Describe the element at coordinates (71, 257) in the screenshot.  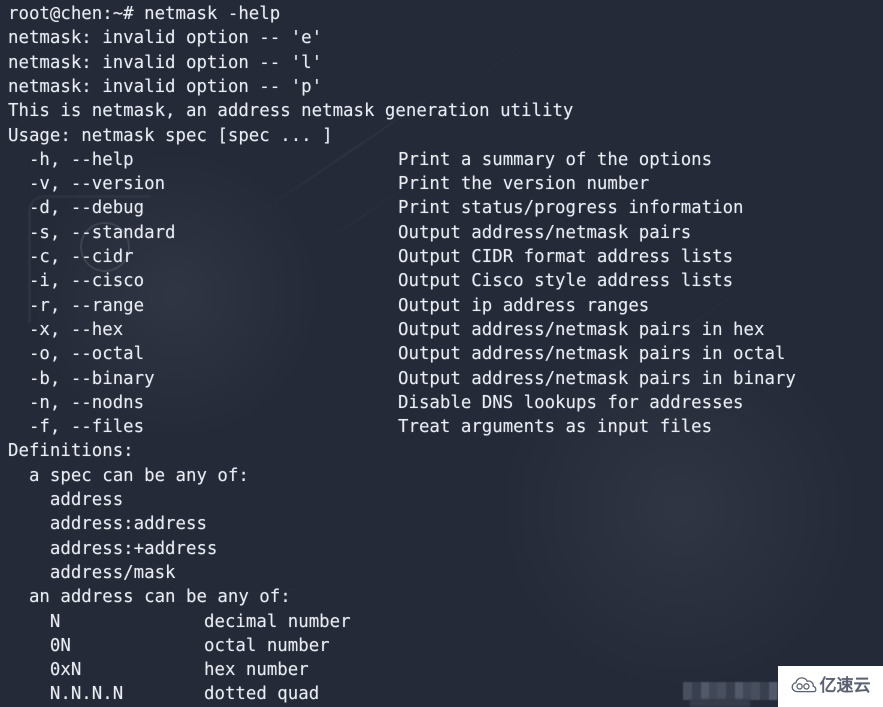
I see `option-flags: -c, --cidr` at that location.